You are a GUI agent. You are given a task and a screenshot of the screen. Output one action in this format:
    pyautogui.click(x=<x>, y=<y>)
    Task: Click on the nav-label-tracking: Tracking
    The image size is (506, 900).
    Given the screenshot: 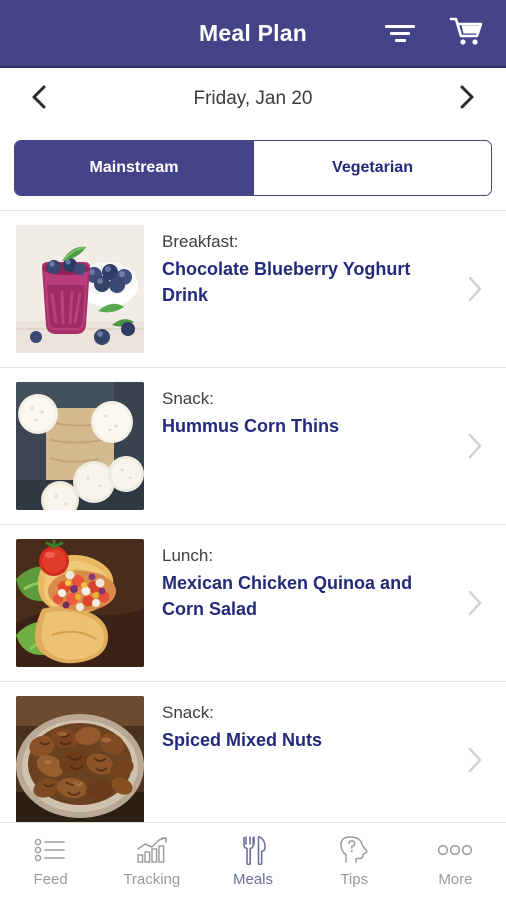 What is the action you would take?
    pyautogui.click(x=152, y=879)
    